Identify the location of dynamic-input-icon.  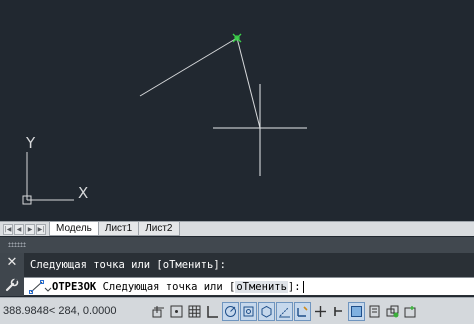
(320, 311).